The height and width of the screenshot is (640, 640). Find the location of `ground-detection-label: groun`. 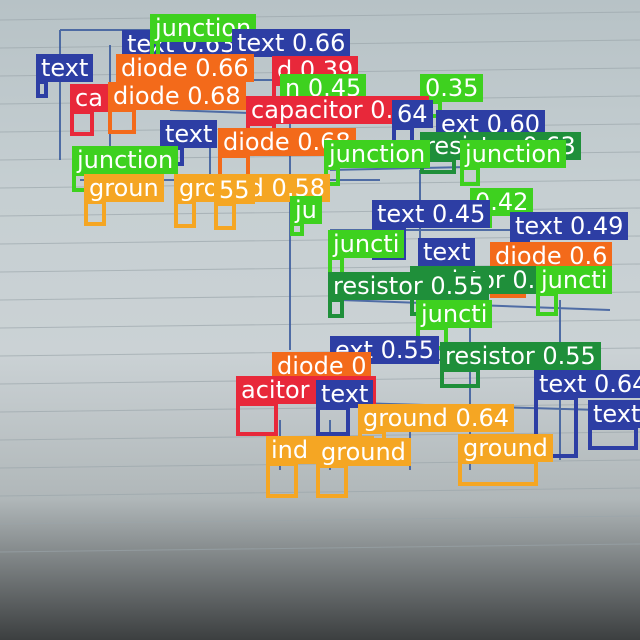

ground-detection-label: groun is located at coordinates (124, 188).